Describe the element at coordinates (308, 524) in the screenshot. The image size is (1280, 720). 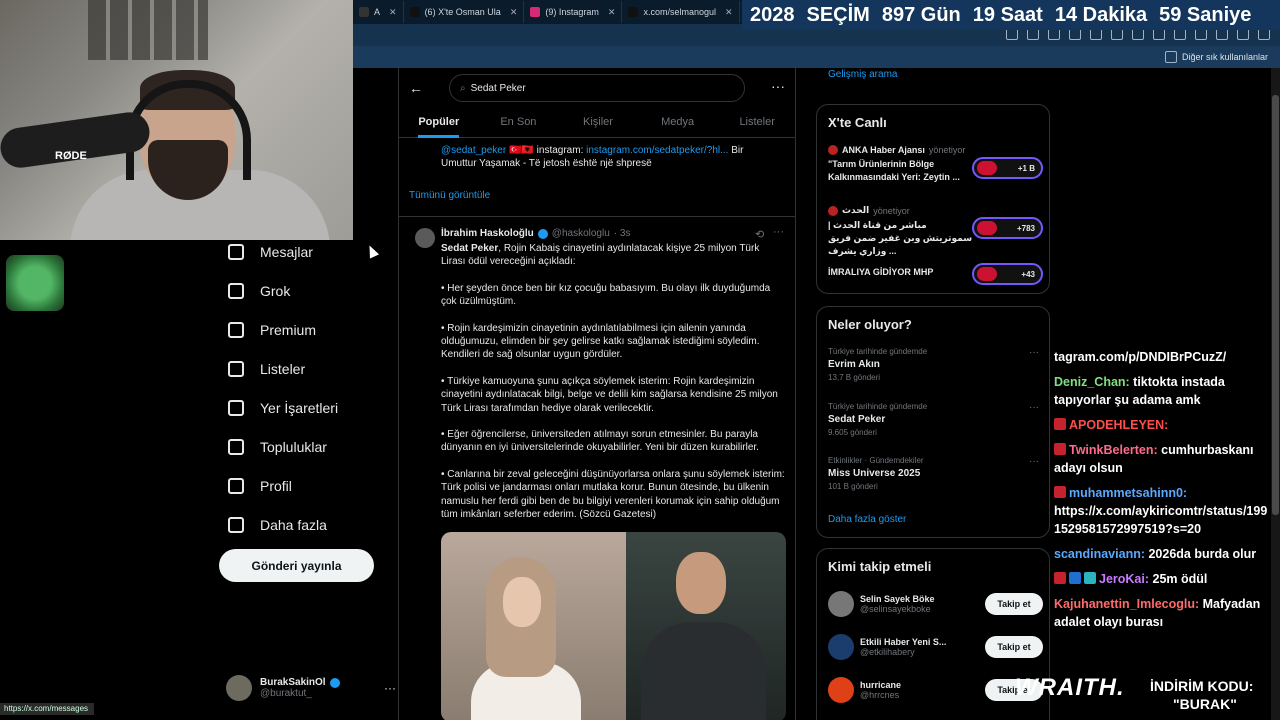
I see `nav-item-more-circle: Daha fazla` at that location.